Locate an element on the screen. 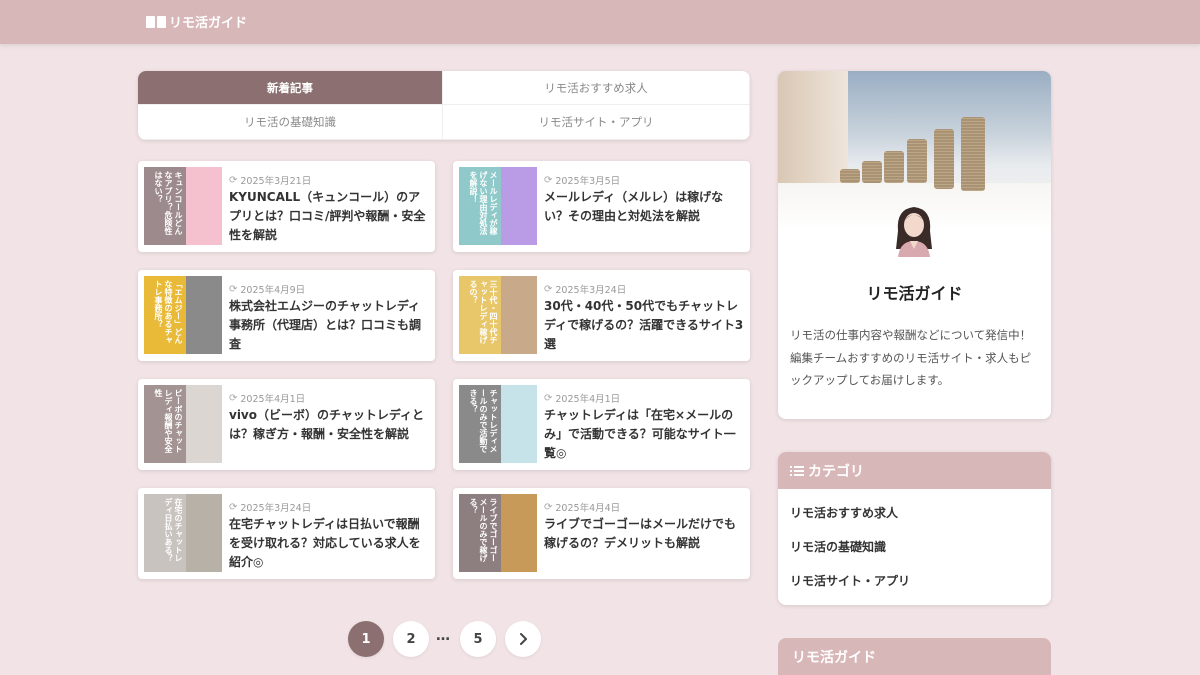  article-title: チャットレディは「在宅×メールのみ」で活動できる？可能なサイト一覧◎ is located at coordinates (644, 434).